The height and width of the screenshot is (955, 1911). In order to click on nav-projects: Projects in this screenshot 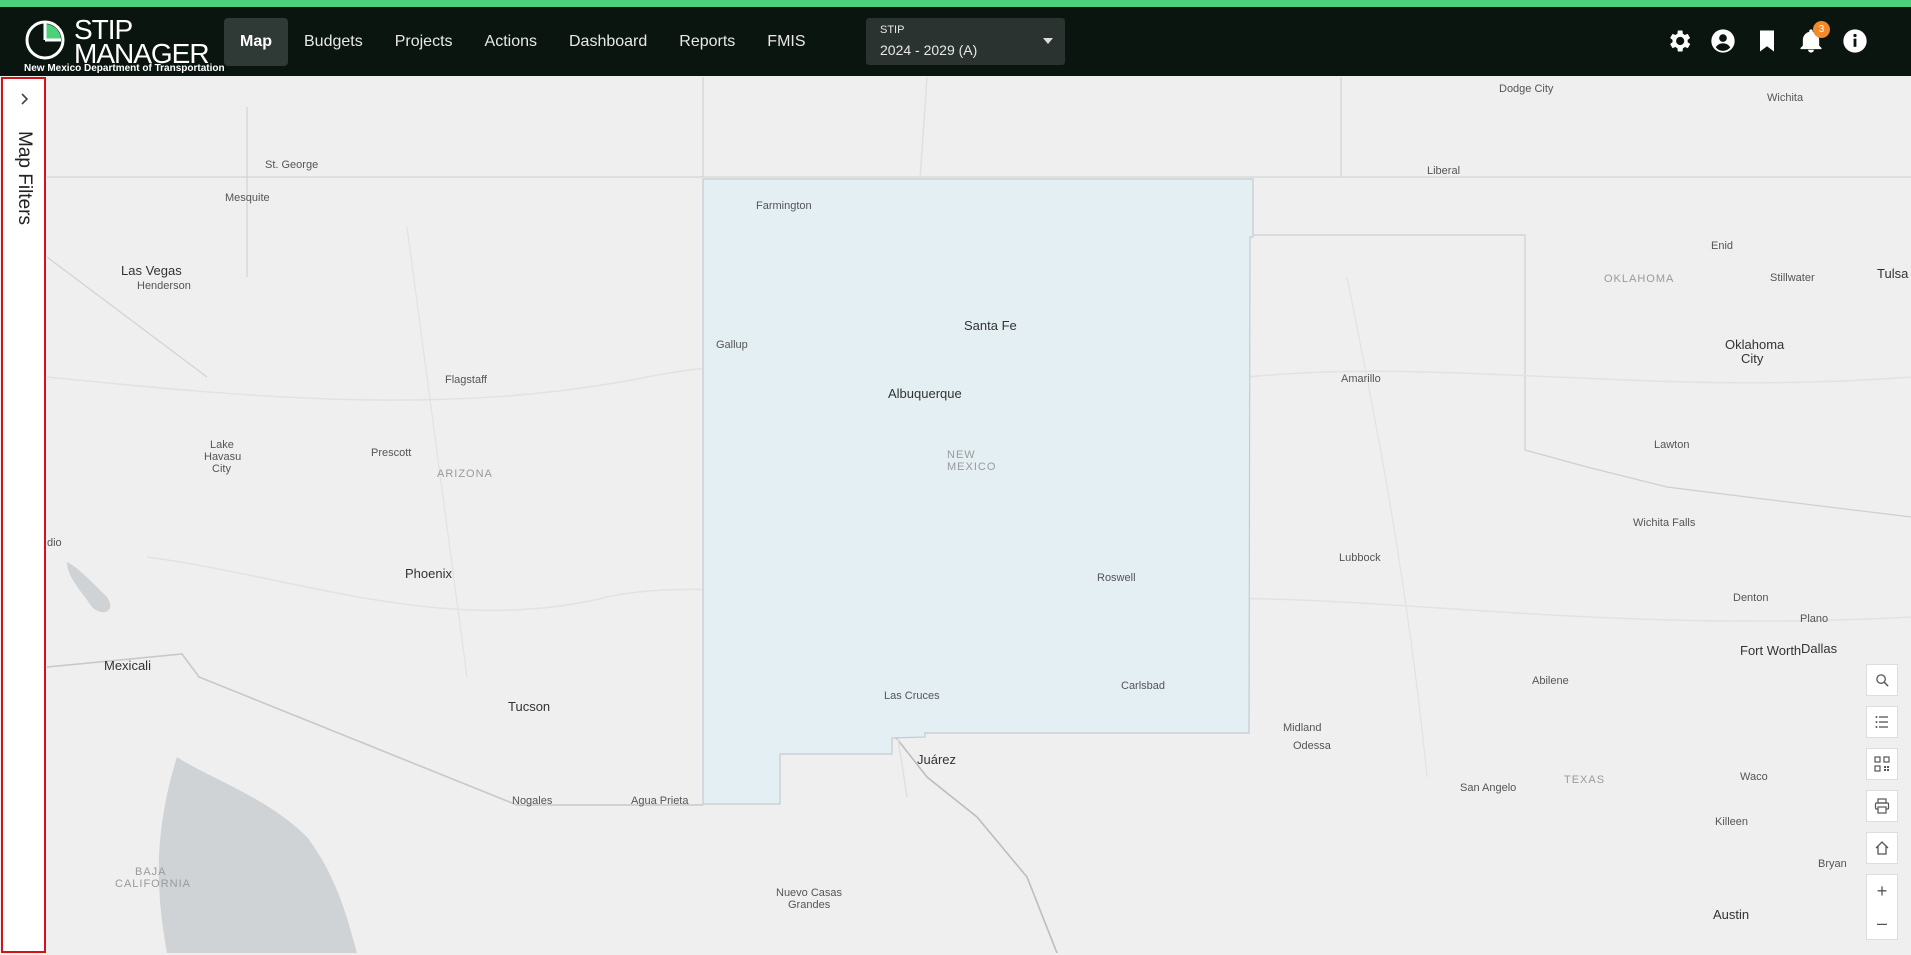, I will do `click(424, 42)`.